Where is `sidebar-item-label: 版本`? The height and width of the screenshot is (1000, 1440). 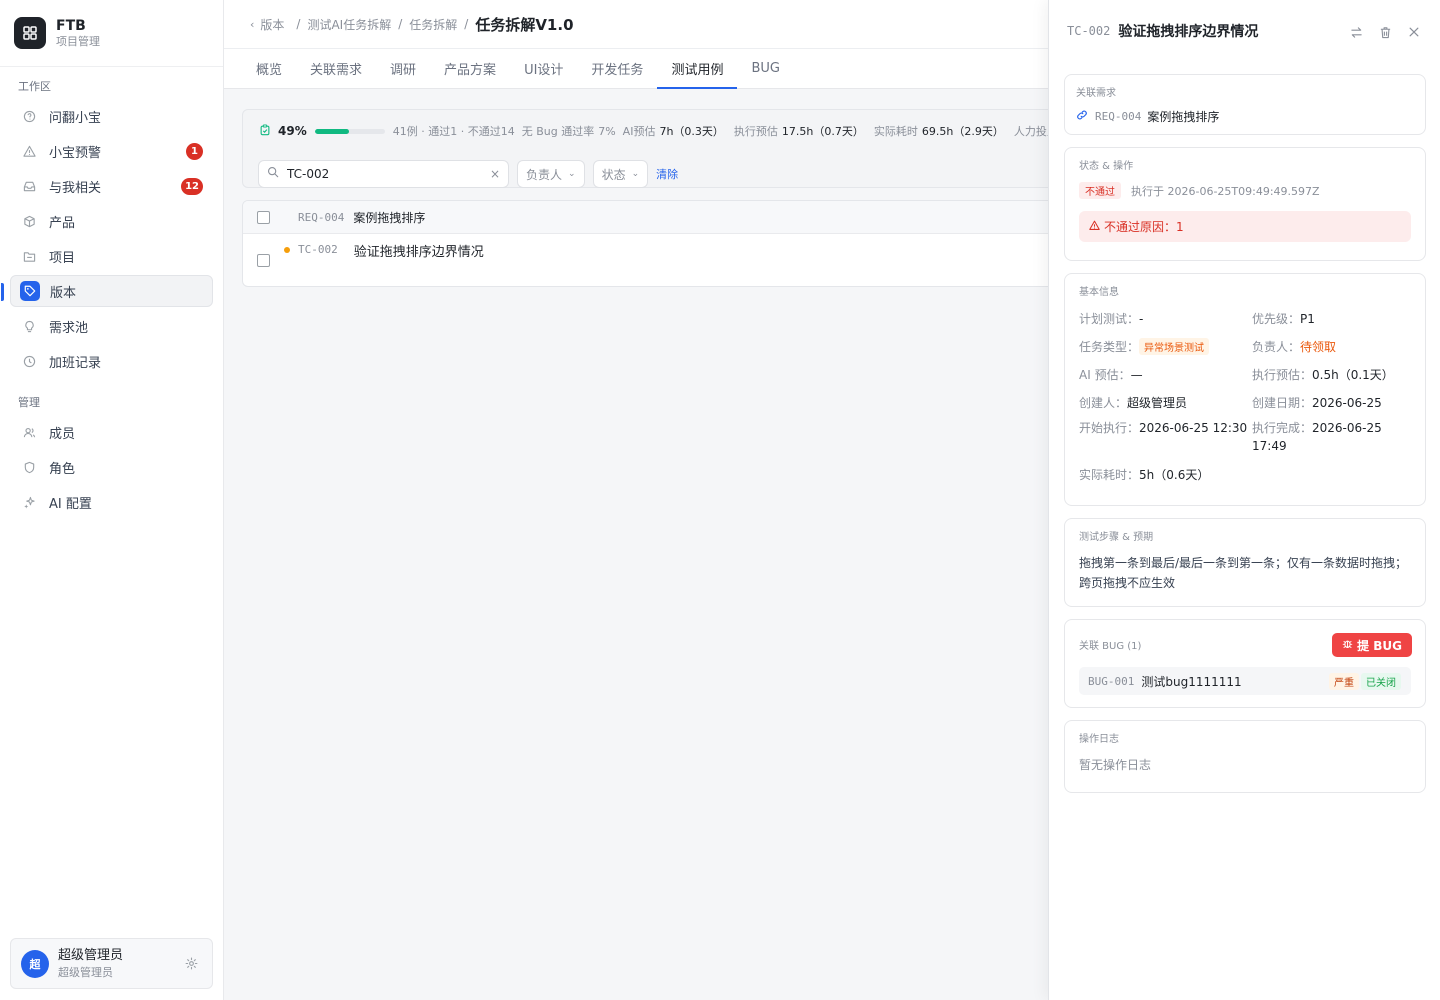 sidebar-item-label: 版本 is located at coordinates (63, 293).